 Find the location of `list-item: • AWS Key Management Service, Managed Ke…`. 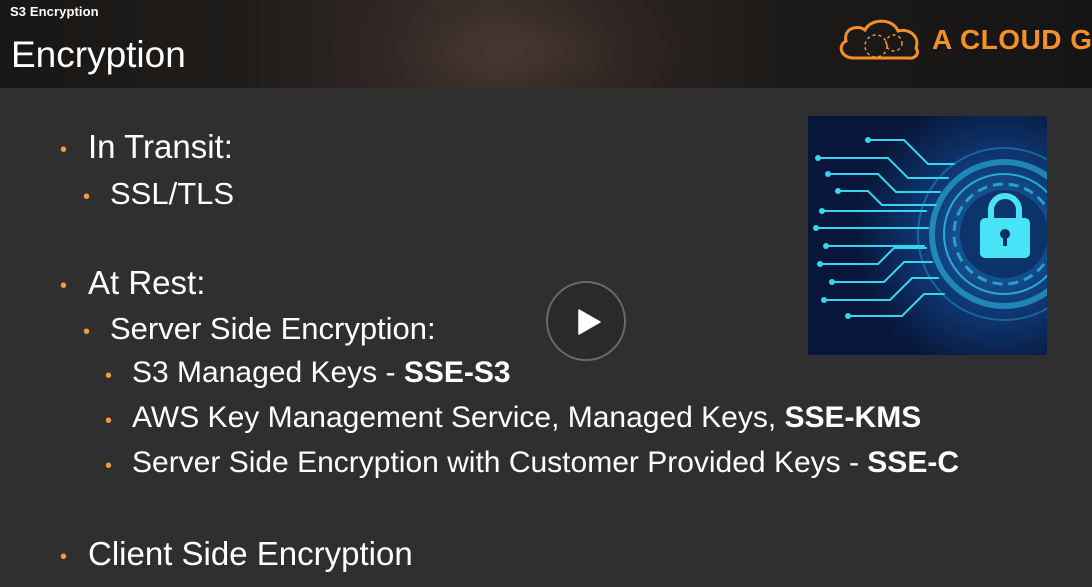

list-item: • AWS Key Management Service, Managed Ke… is located at coordinates (513, 417).